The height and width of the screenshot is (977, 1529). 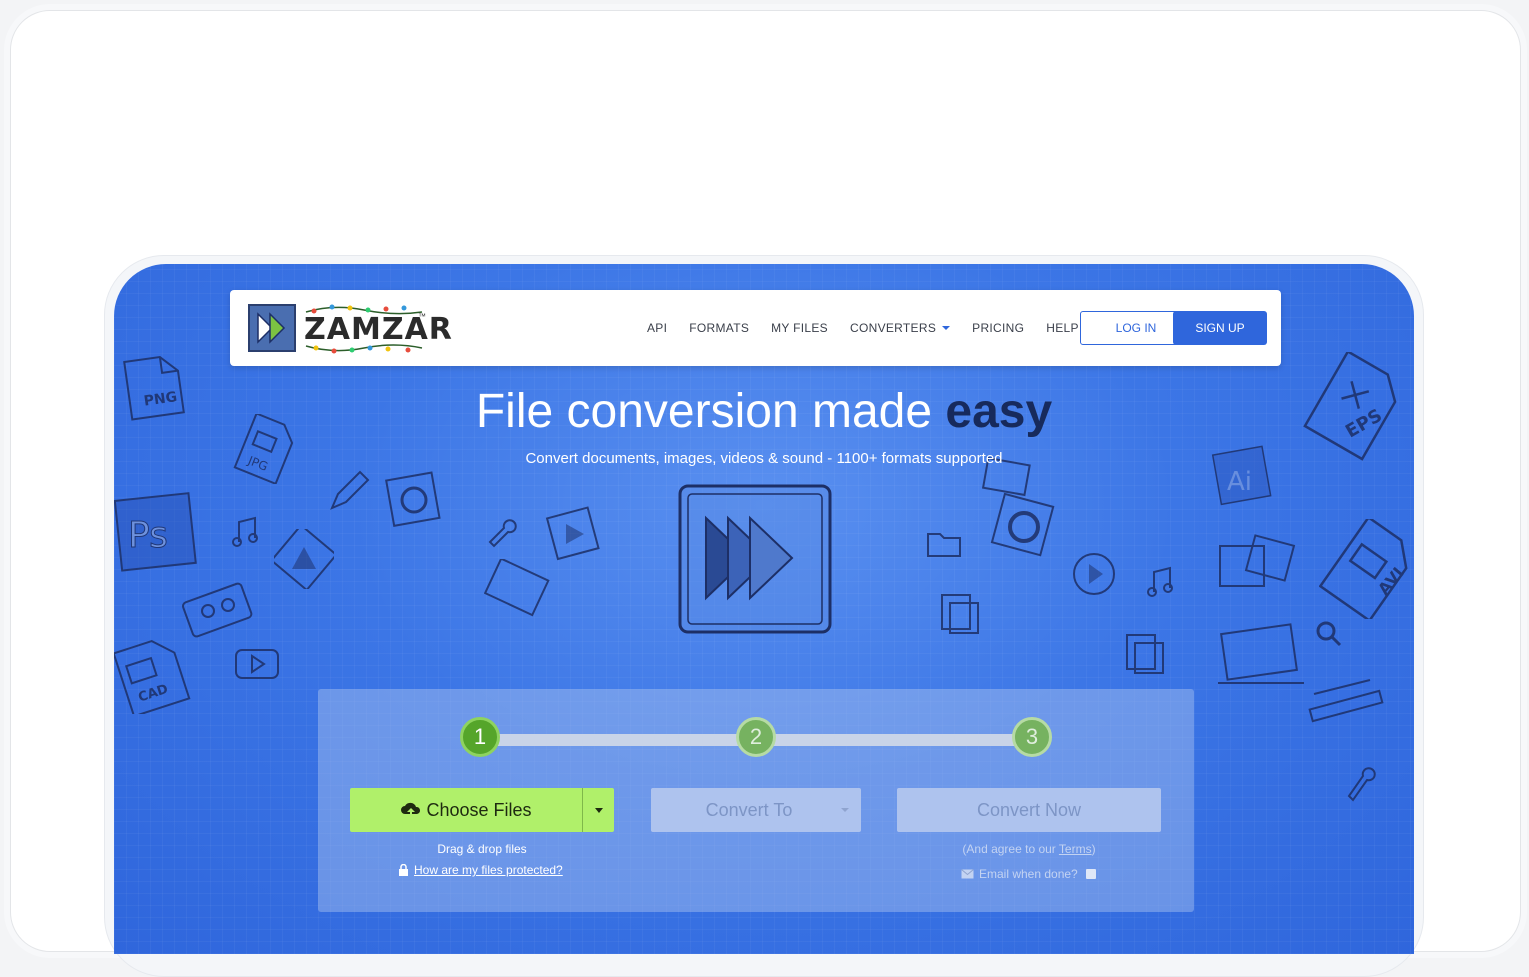 I want to click on lock-icon, so click(x=403, y=870).